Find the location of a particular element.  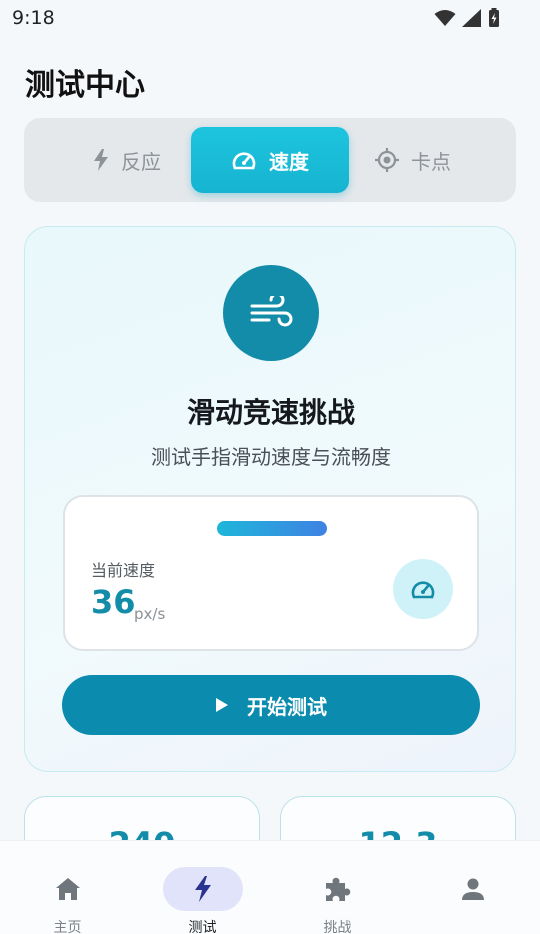

tab-reaction: 反应 is located at coordinates (127, 160).